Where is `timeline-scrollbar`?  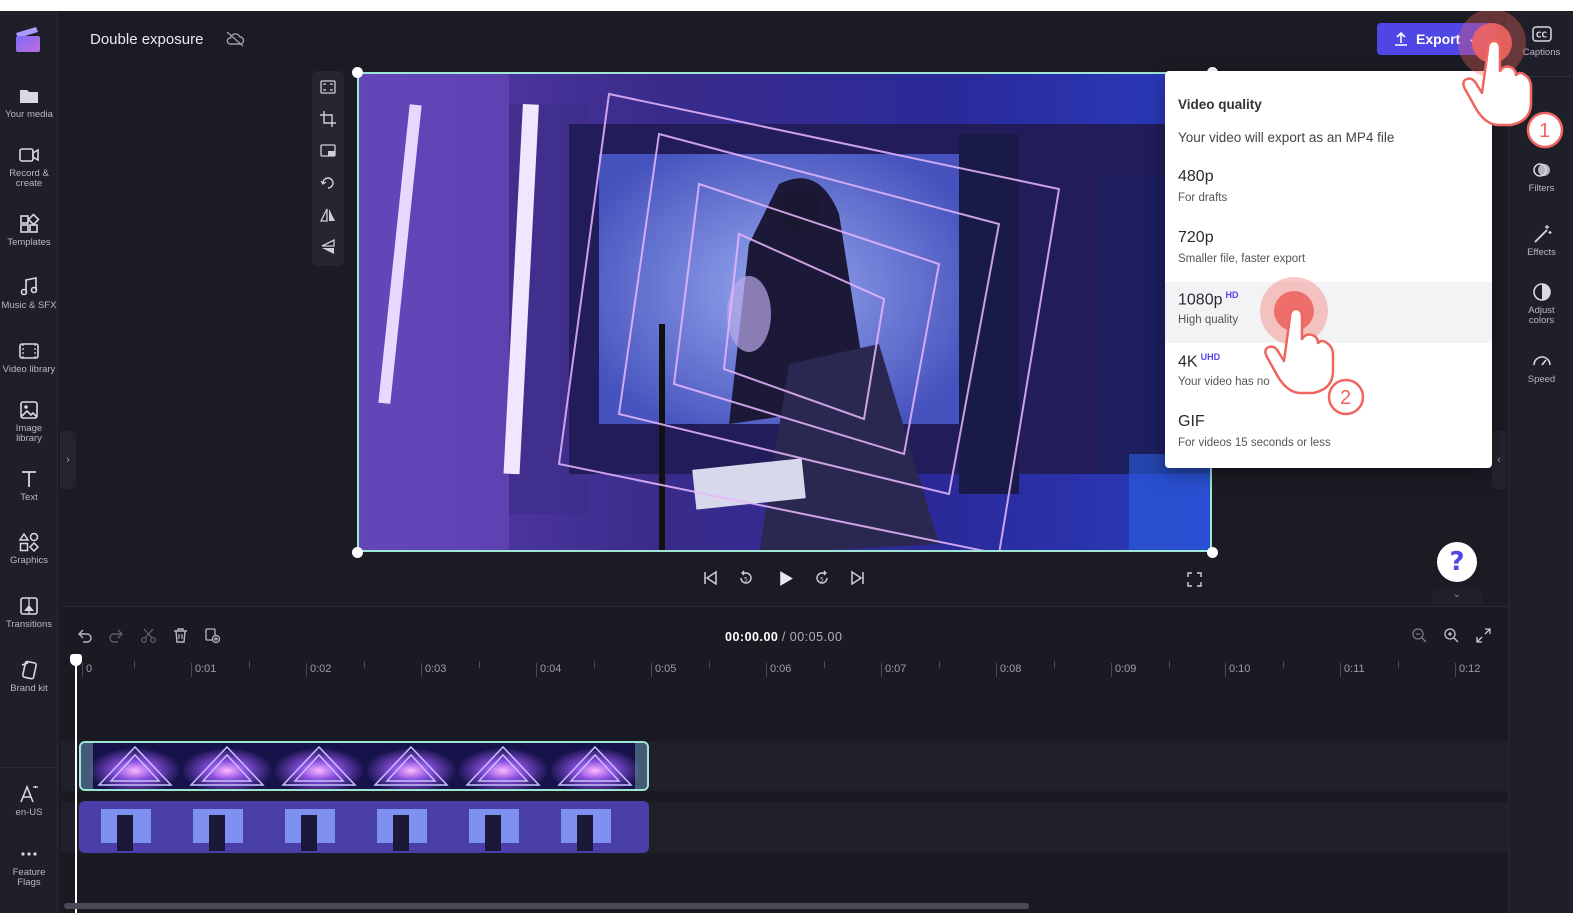 timeline-scrollbar is located at coordinates (546, 906).